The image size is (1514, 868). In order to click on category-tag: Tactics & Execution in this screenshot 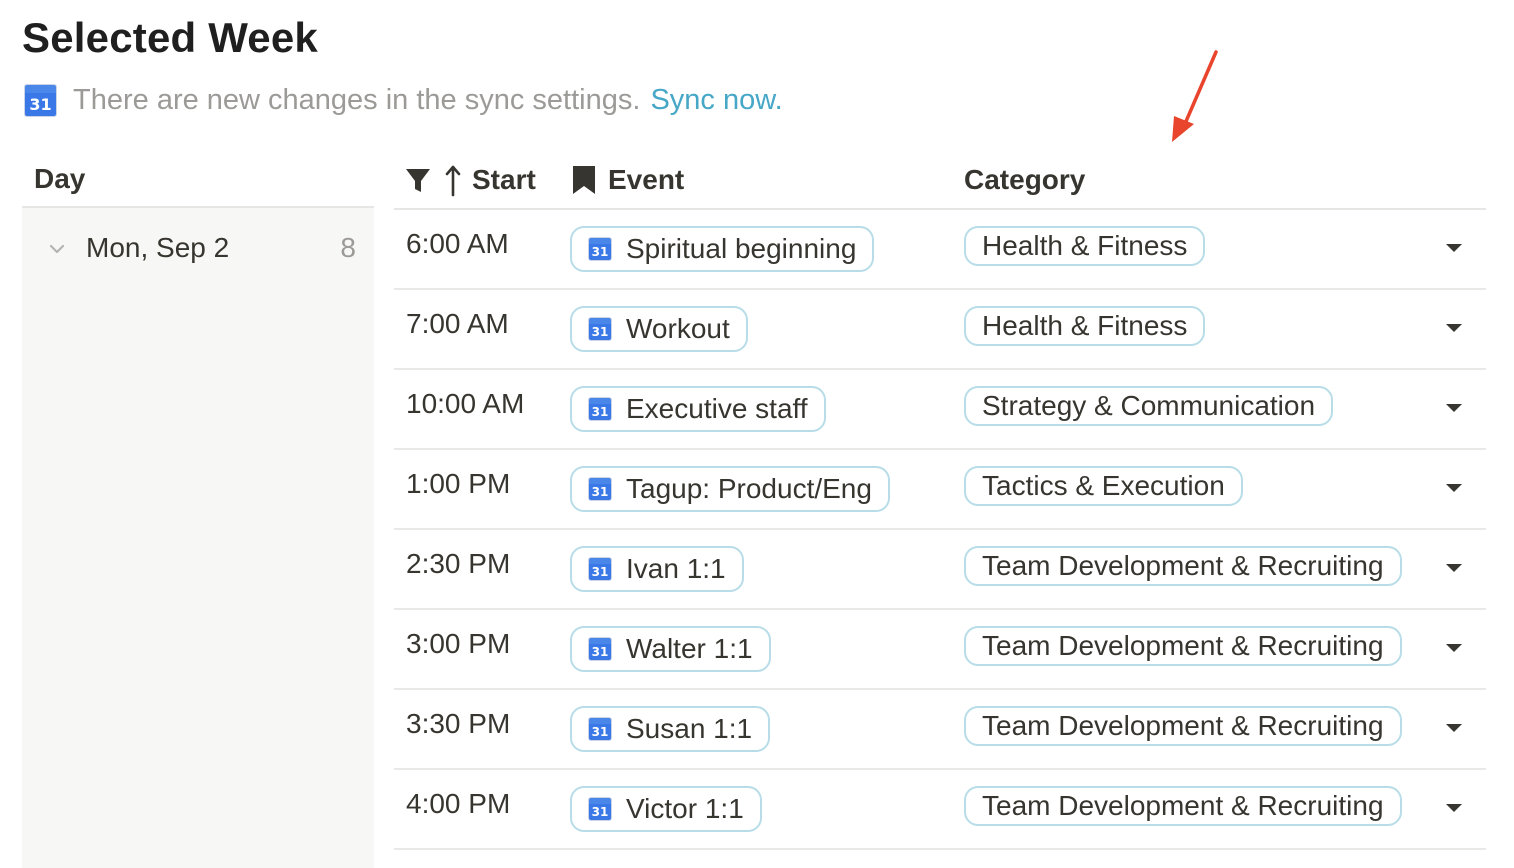, I will do `click(1103, 486)`.